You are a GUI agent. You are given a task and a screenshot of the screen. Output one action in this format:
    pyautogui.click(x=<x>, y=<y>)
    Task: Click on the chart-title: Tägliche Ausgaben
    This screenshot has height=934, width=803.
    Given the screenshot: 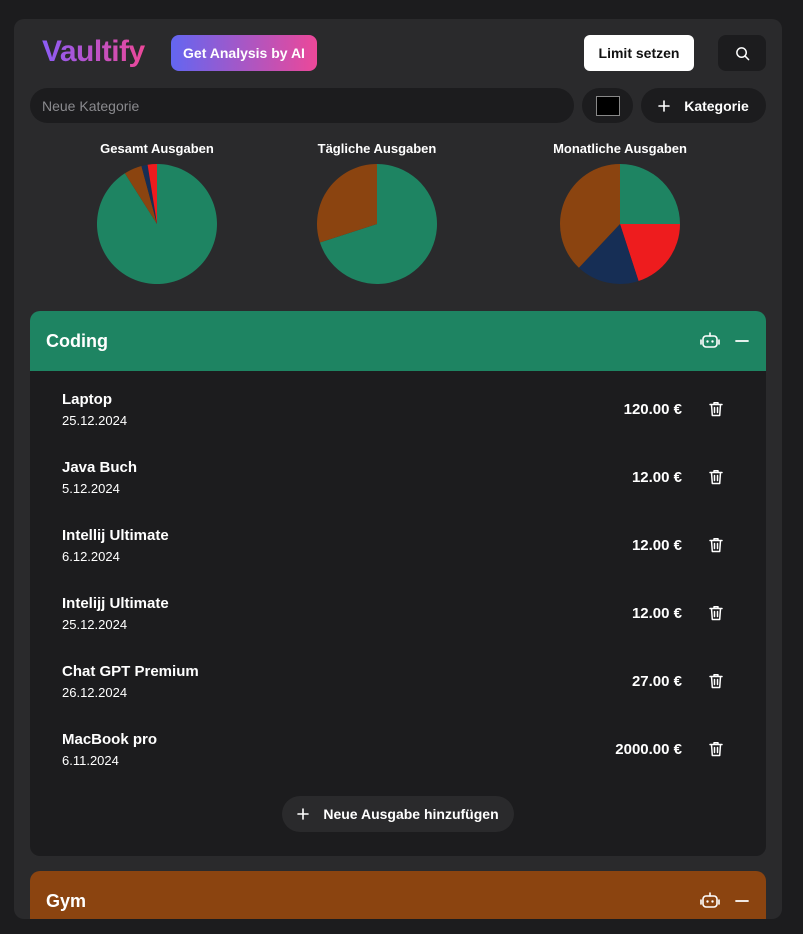 What is the action you would take?
    pyautogui.click(x=377, y=148)
    